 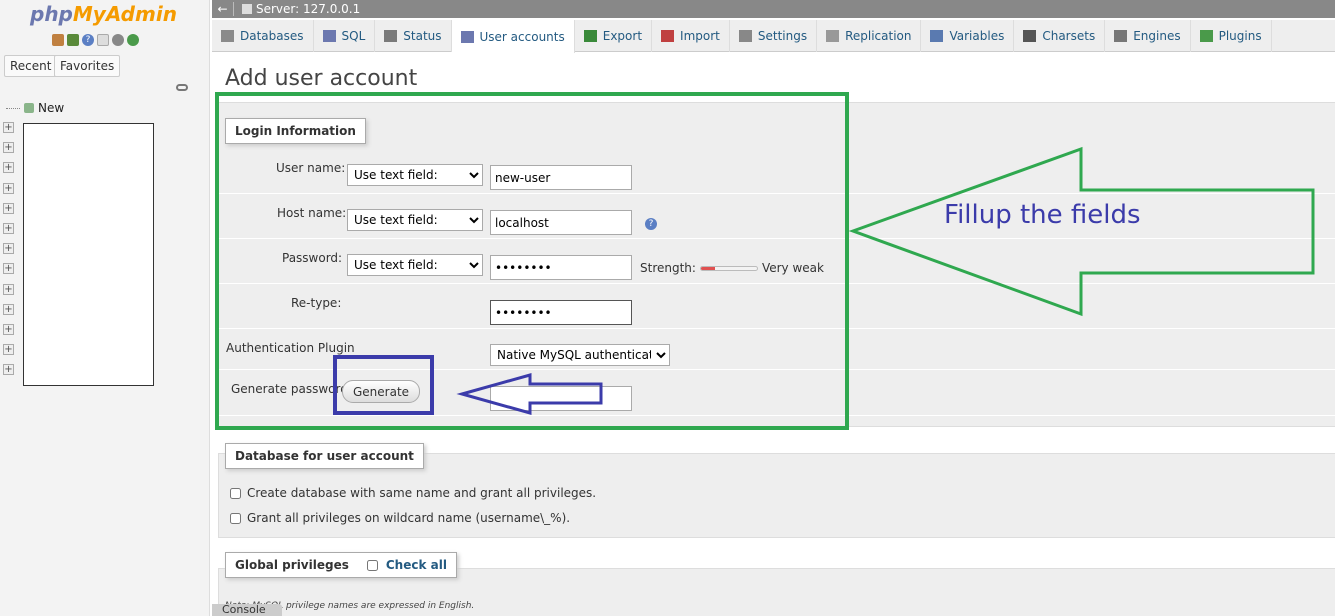 I want to click on annotation-text: Fillup the fields, so click(x=1042, y=215).